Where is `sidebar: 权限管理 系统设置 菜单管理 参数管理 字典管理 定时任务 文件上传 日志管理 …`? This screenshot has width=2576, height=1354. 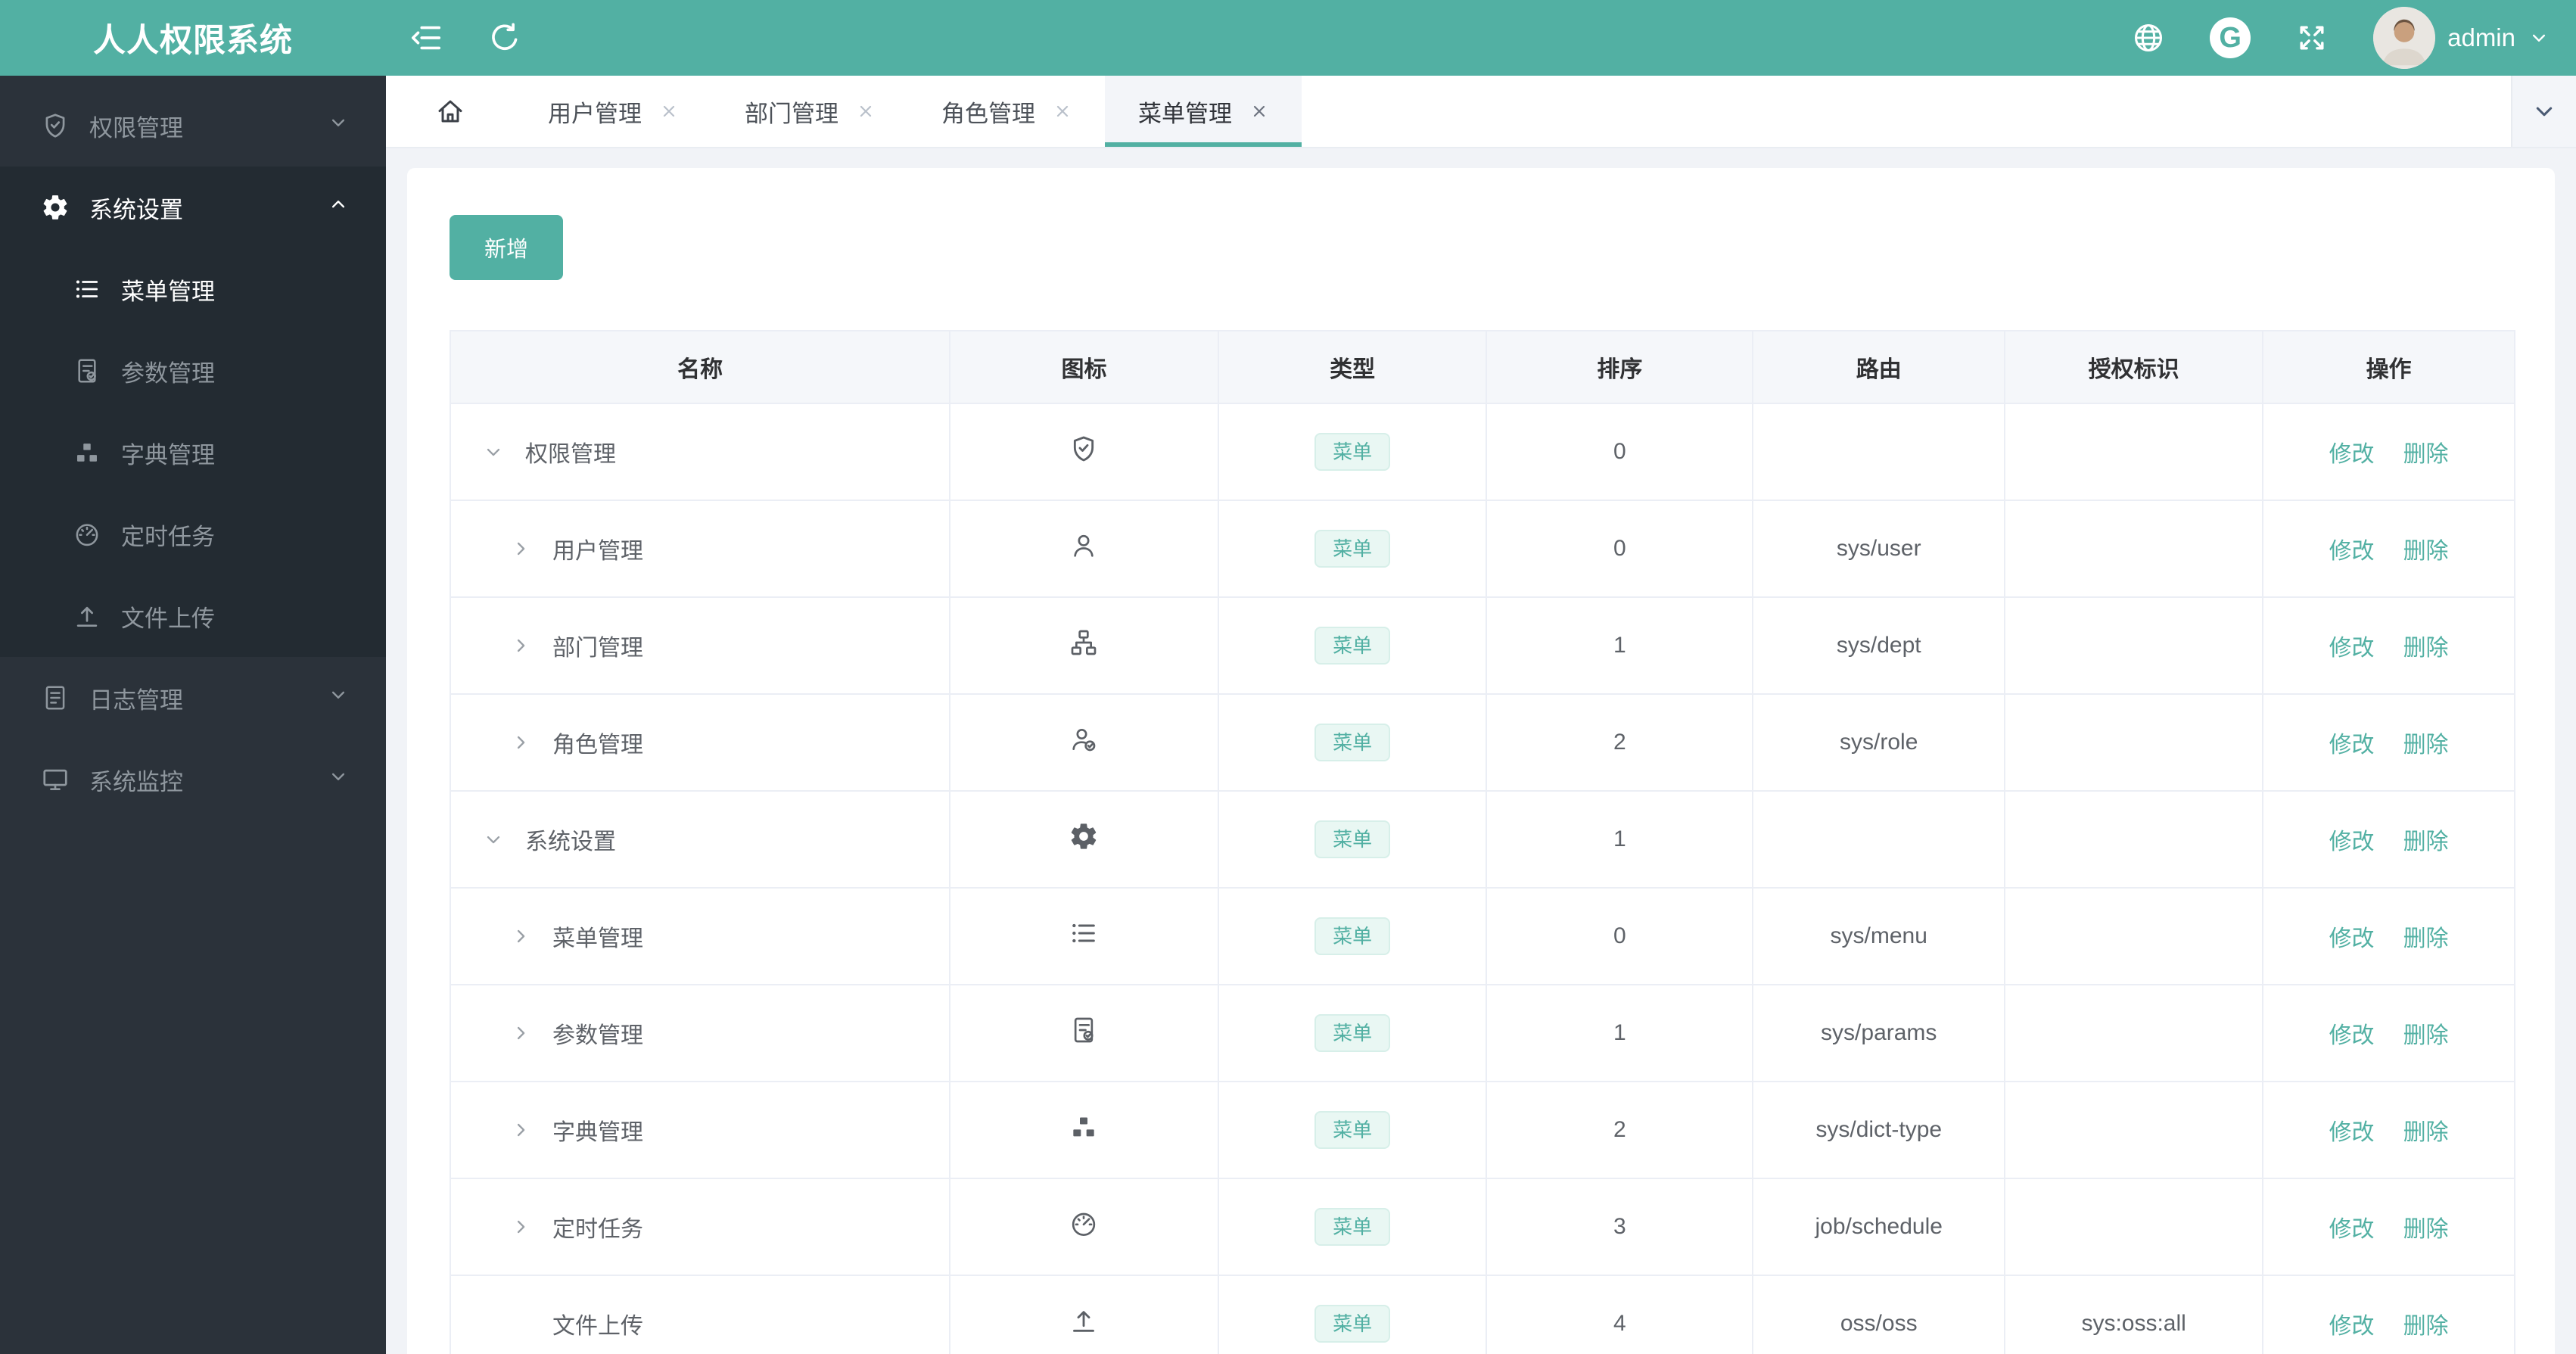
sidebar: 权限管理 系统设置 菜单管理 参数管理 字典管理 定时任务 文件上传 日志管理 … is located at coordinates (193, 715).